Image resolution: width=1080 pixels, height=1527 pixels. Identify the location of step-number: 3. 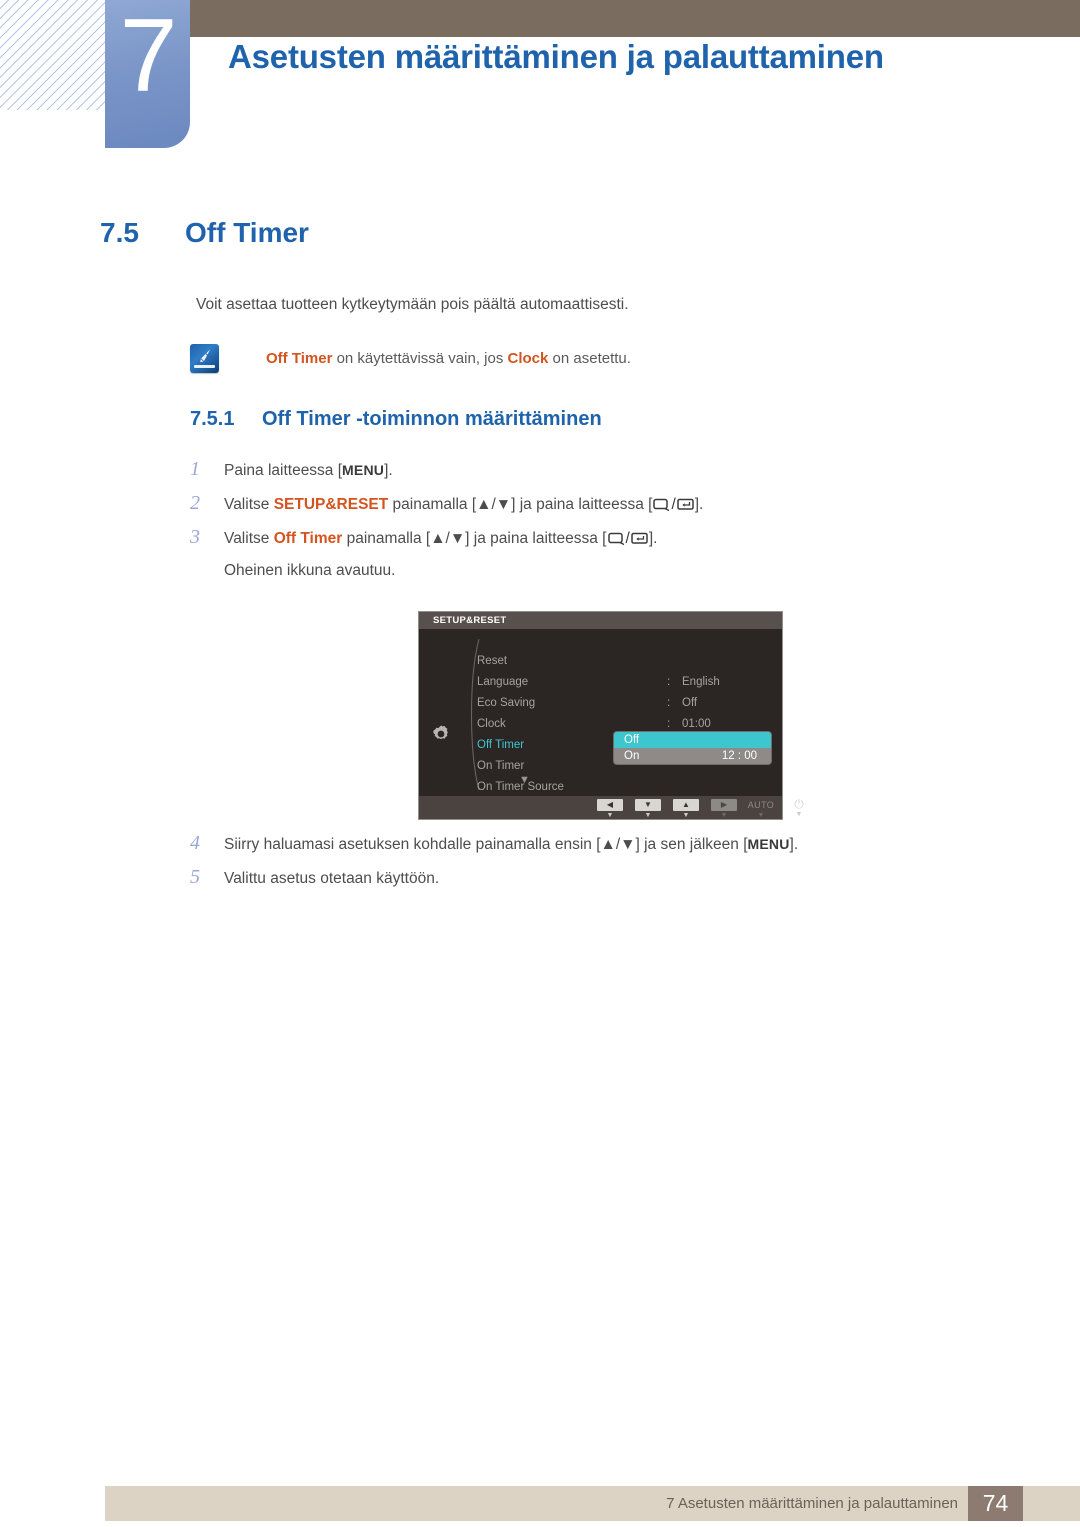
(195, 537).